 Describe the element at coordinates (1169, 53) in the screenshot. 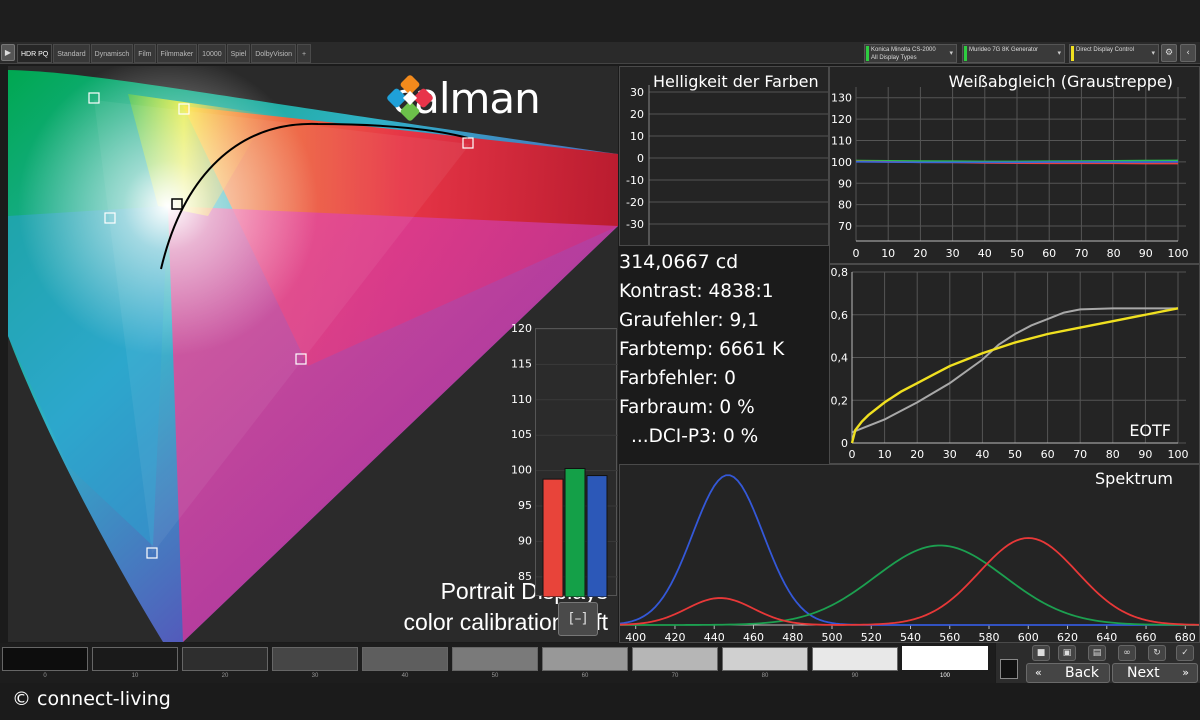

I see `gear-icon: ⚙` at that location.